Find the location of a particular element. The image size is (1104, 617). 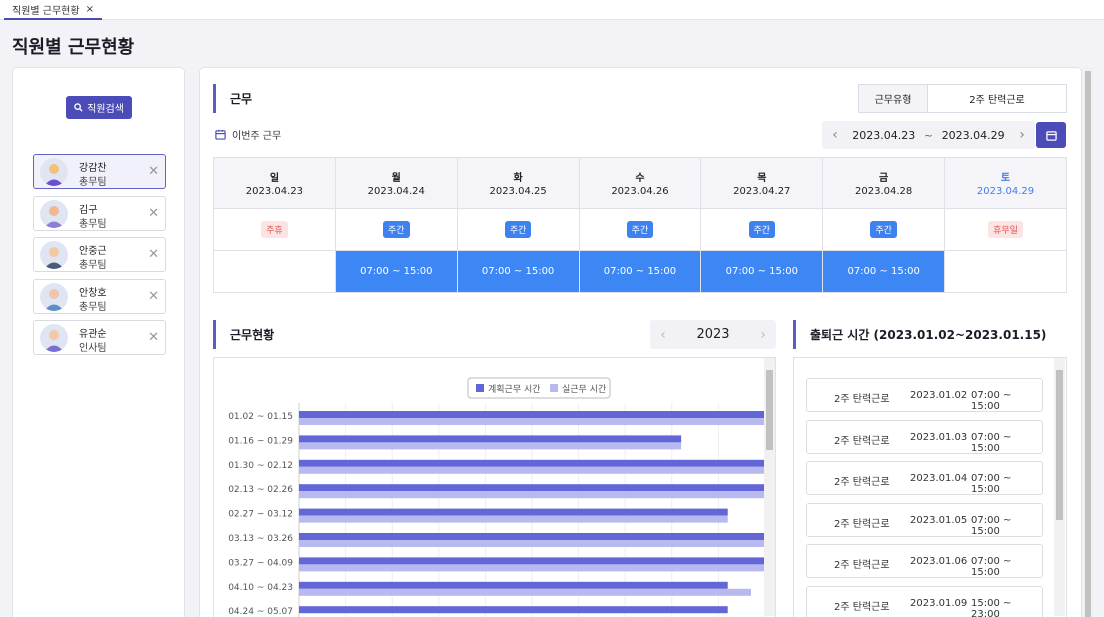

page-scrollbar is located at coordinates (1088, 342).